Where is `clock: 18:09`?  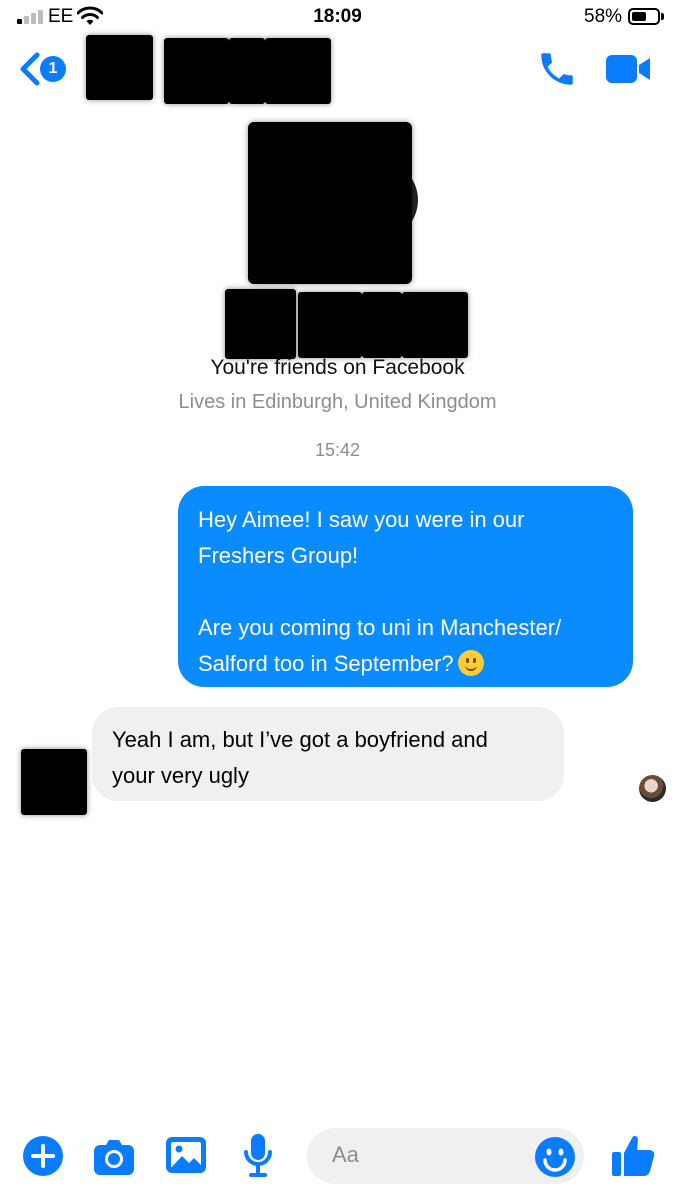
clock: 18:09 is located at coordinates (337, 16).